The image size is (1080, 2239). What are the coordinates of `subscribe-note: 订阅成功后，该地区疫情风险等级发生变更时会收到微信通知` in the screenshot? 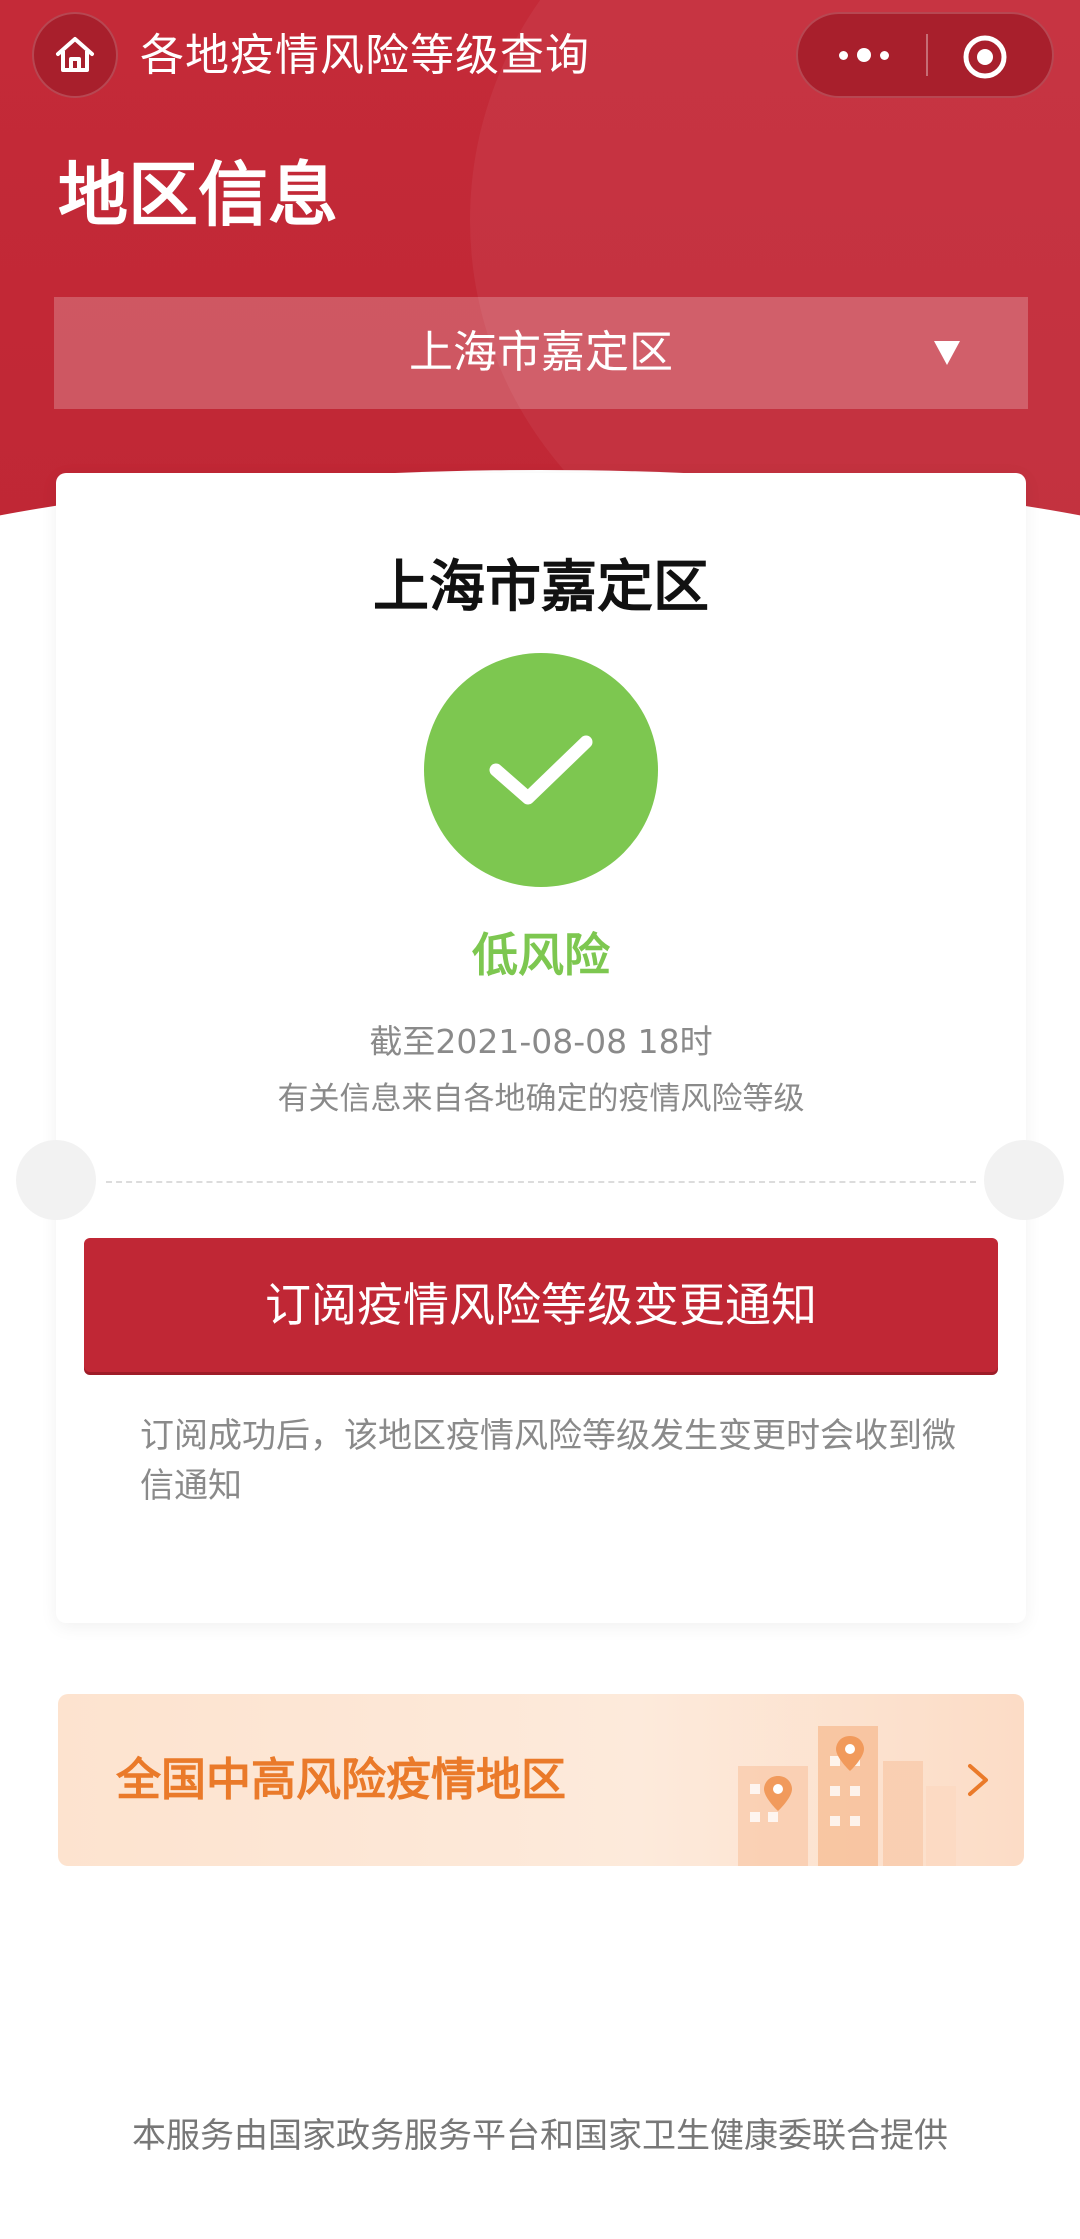 It's located at (548, 1461).